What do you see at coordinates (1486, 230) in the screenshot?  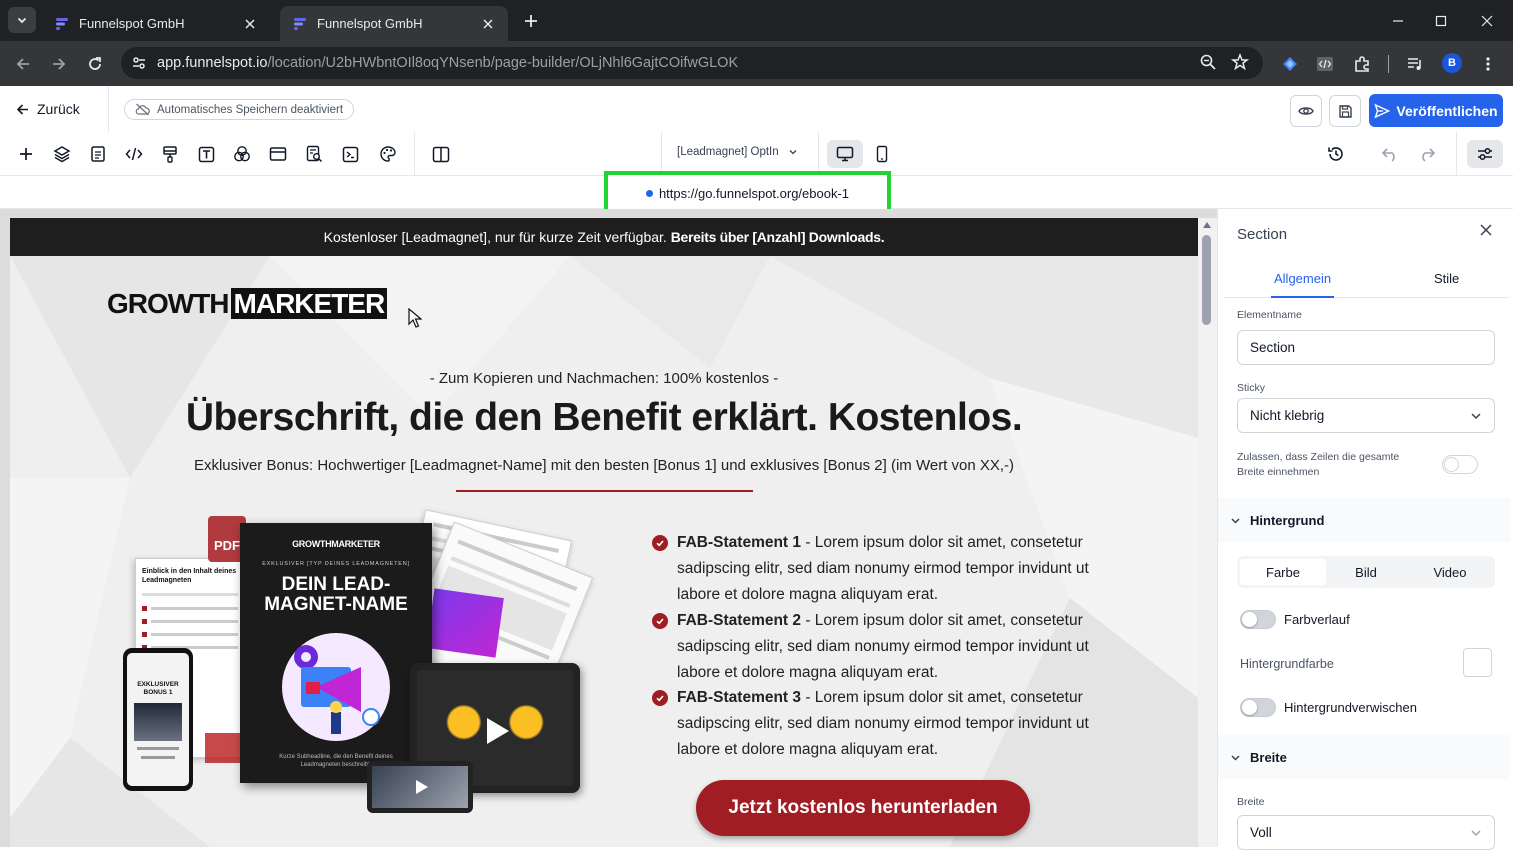 I see `close-panel-icon` at bounding box center [1486, 230].